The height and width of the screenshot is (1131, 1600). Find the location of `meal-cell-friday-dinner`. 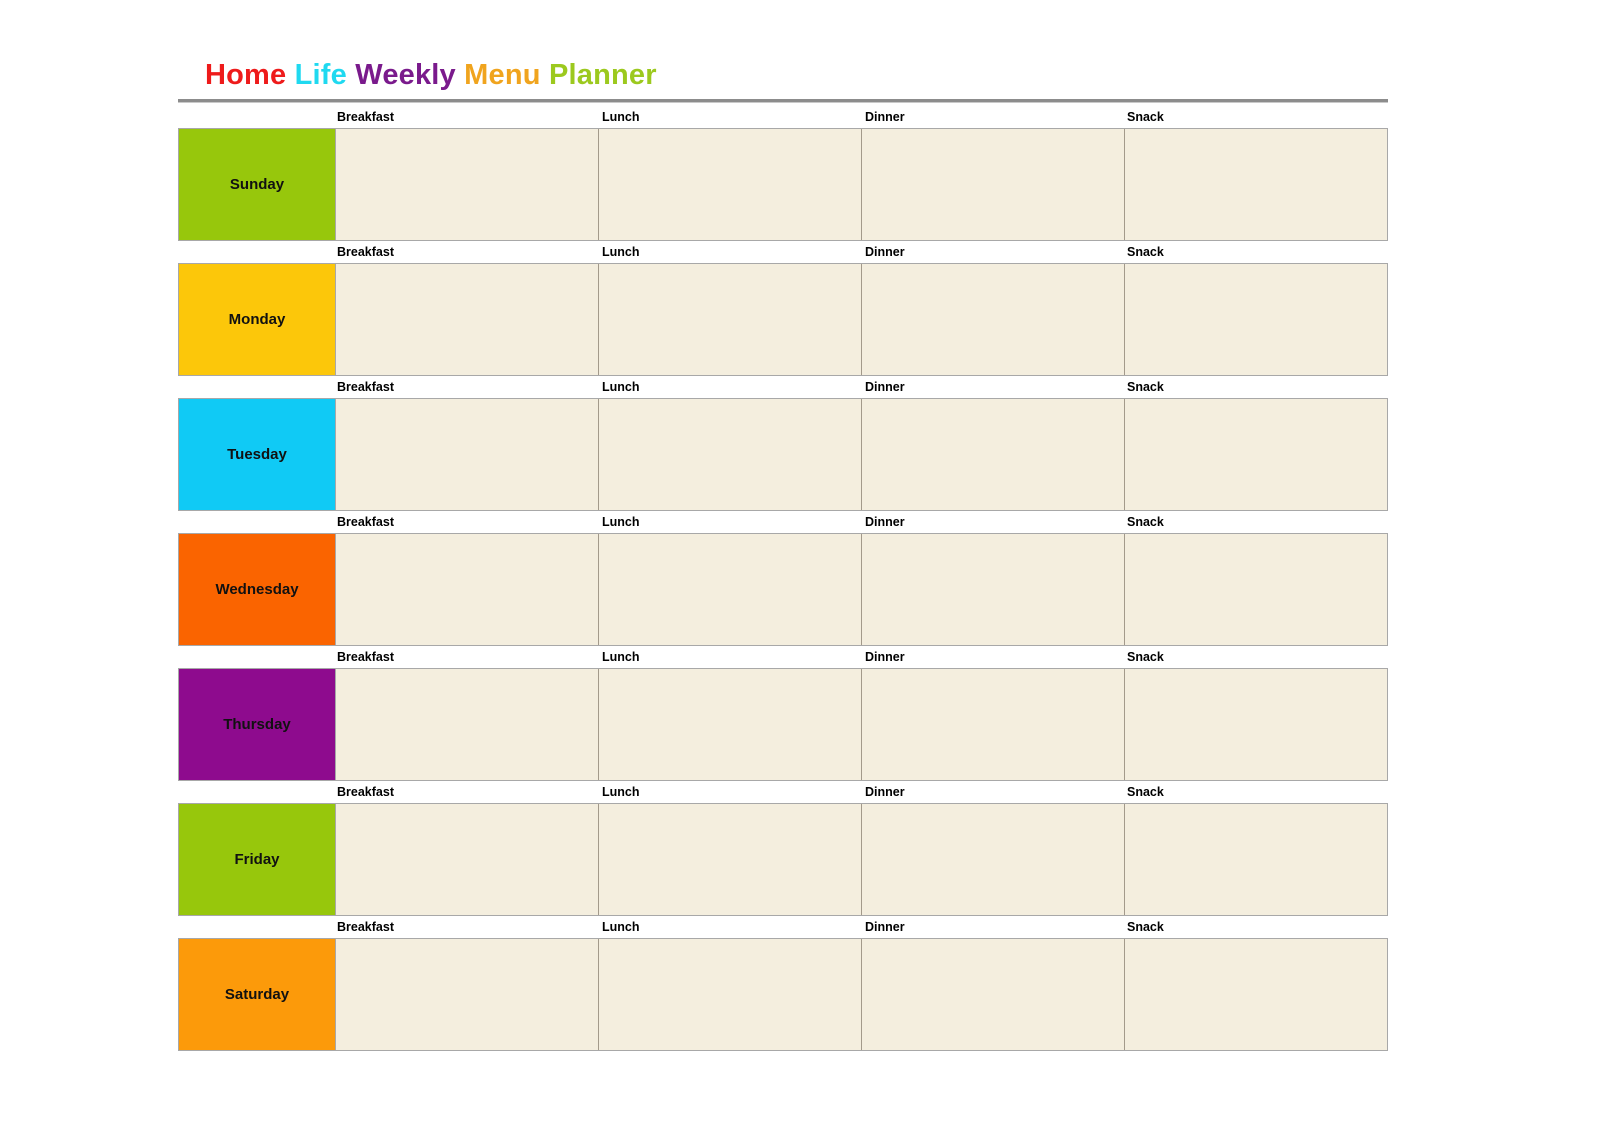

meal-cell-friday-dinner is located at coordinates (993, 859).